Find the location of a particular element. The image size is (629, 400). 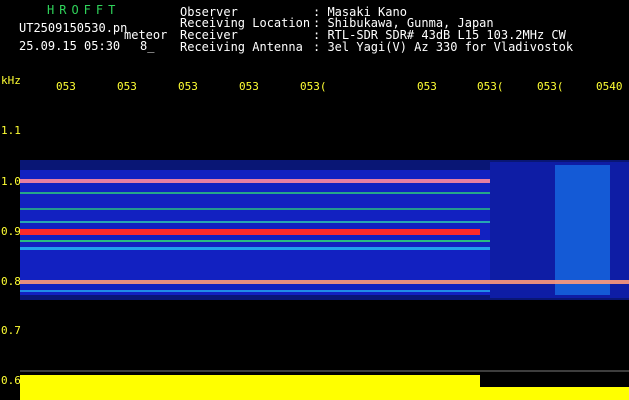

freq-tick: 0.6 is located at coordinates (11, 380).